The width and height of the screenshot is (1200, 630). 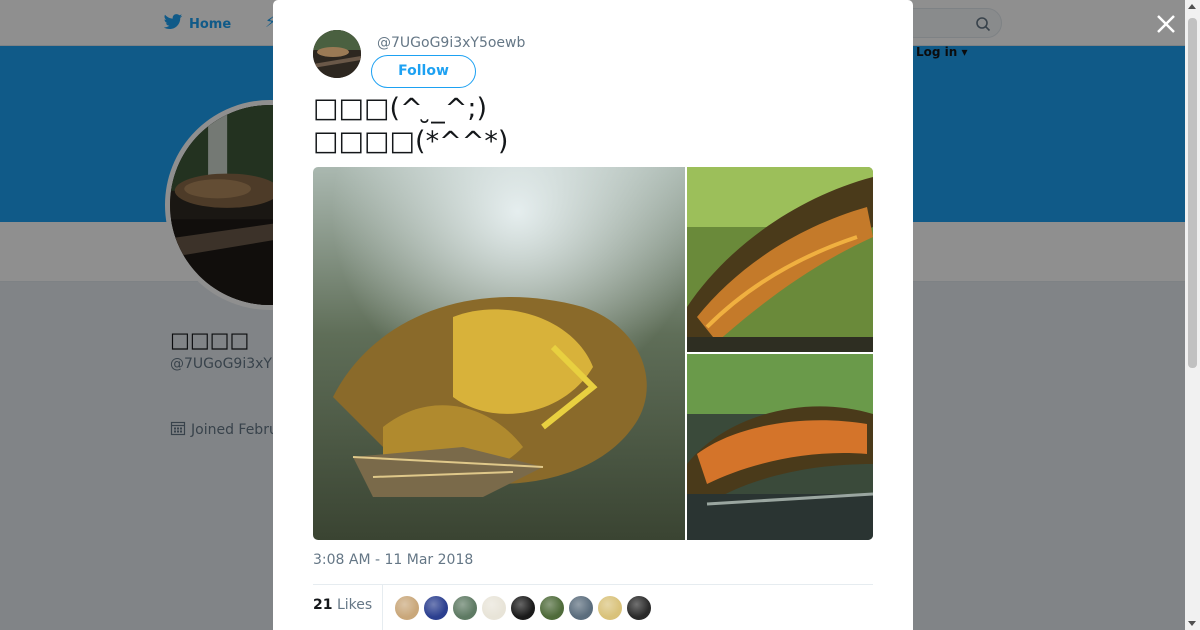 I want to click on liker-avatars, so click(x=523, y=608).